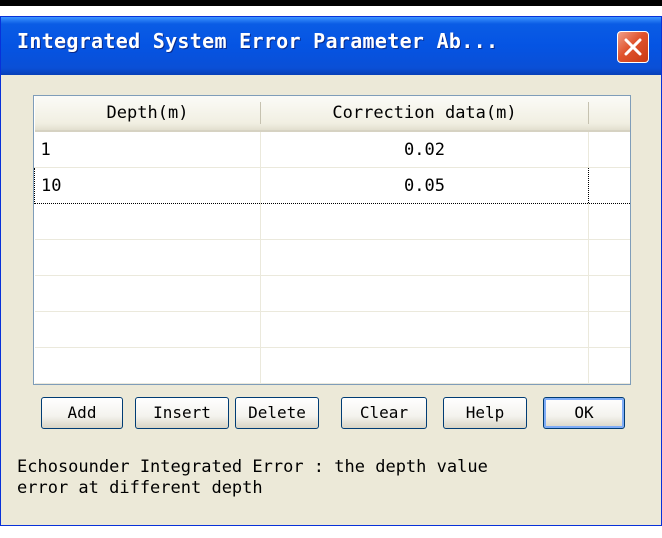 This screenshot has width=662, height=538. I want to click on column-header-depth: Depth(m), so click(147, 114).